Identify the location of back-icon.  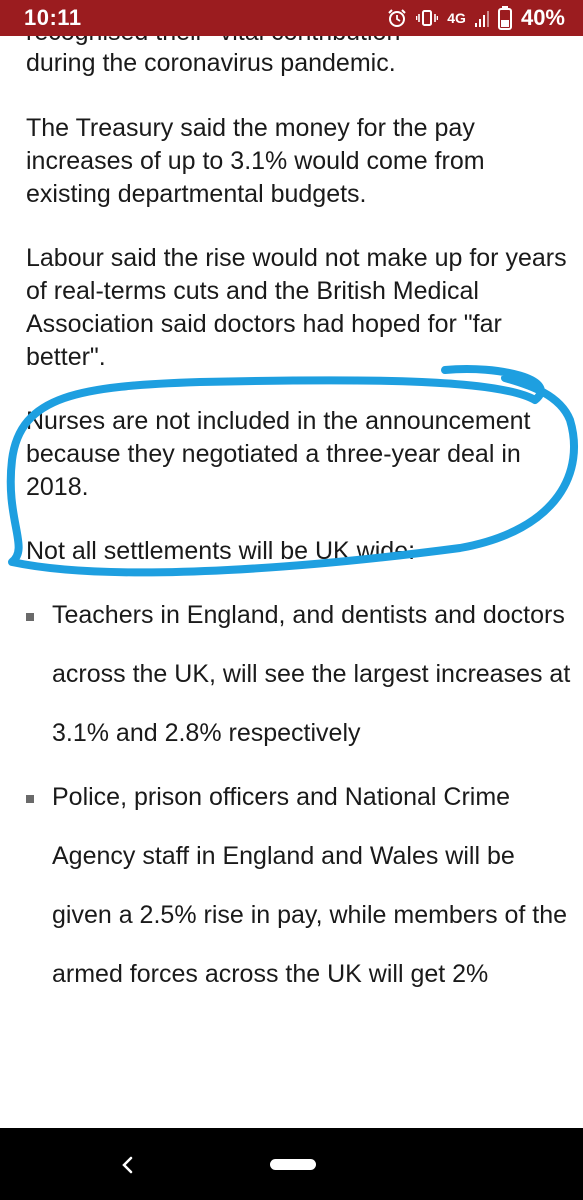
(127, 1165).